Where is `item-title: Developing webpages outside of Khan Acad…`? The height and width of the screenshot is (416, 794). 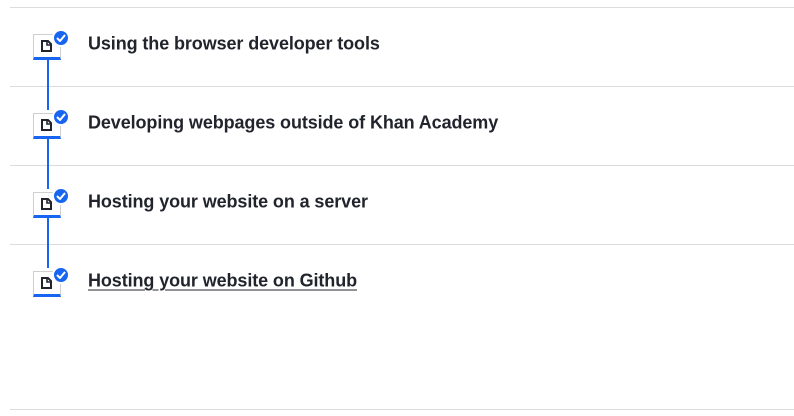 item-title: Developing webpages outside of Khan Acad… is located at coordinates (293, 123).